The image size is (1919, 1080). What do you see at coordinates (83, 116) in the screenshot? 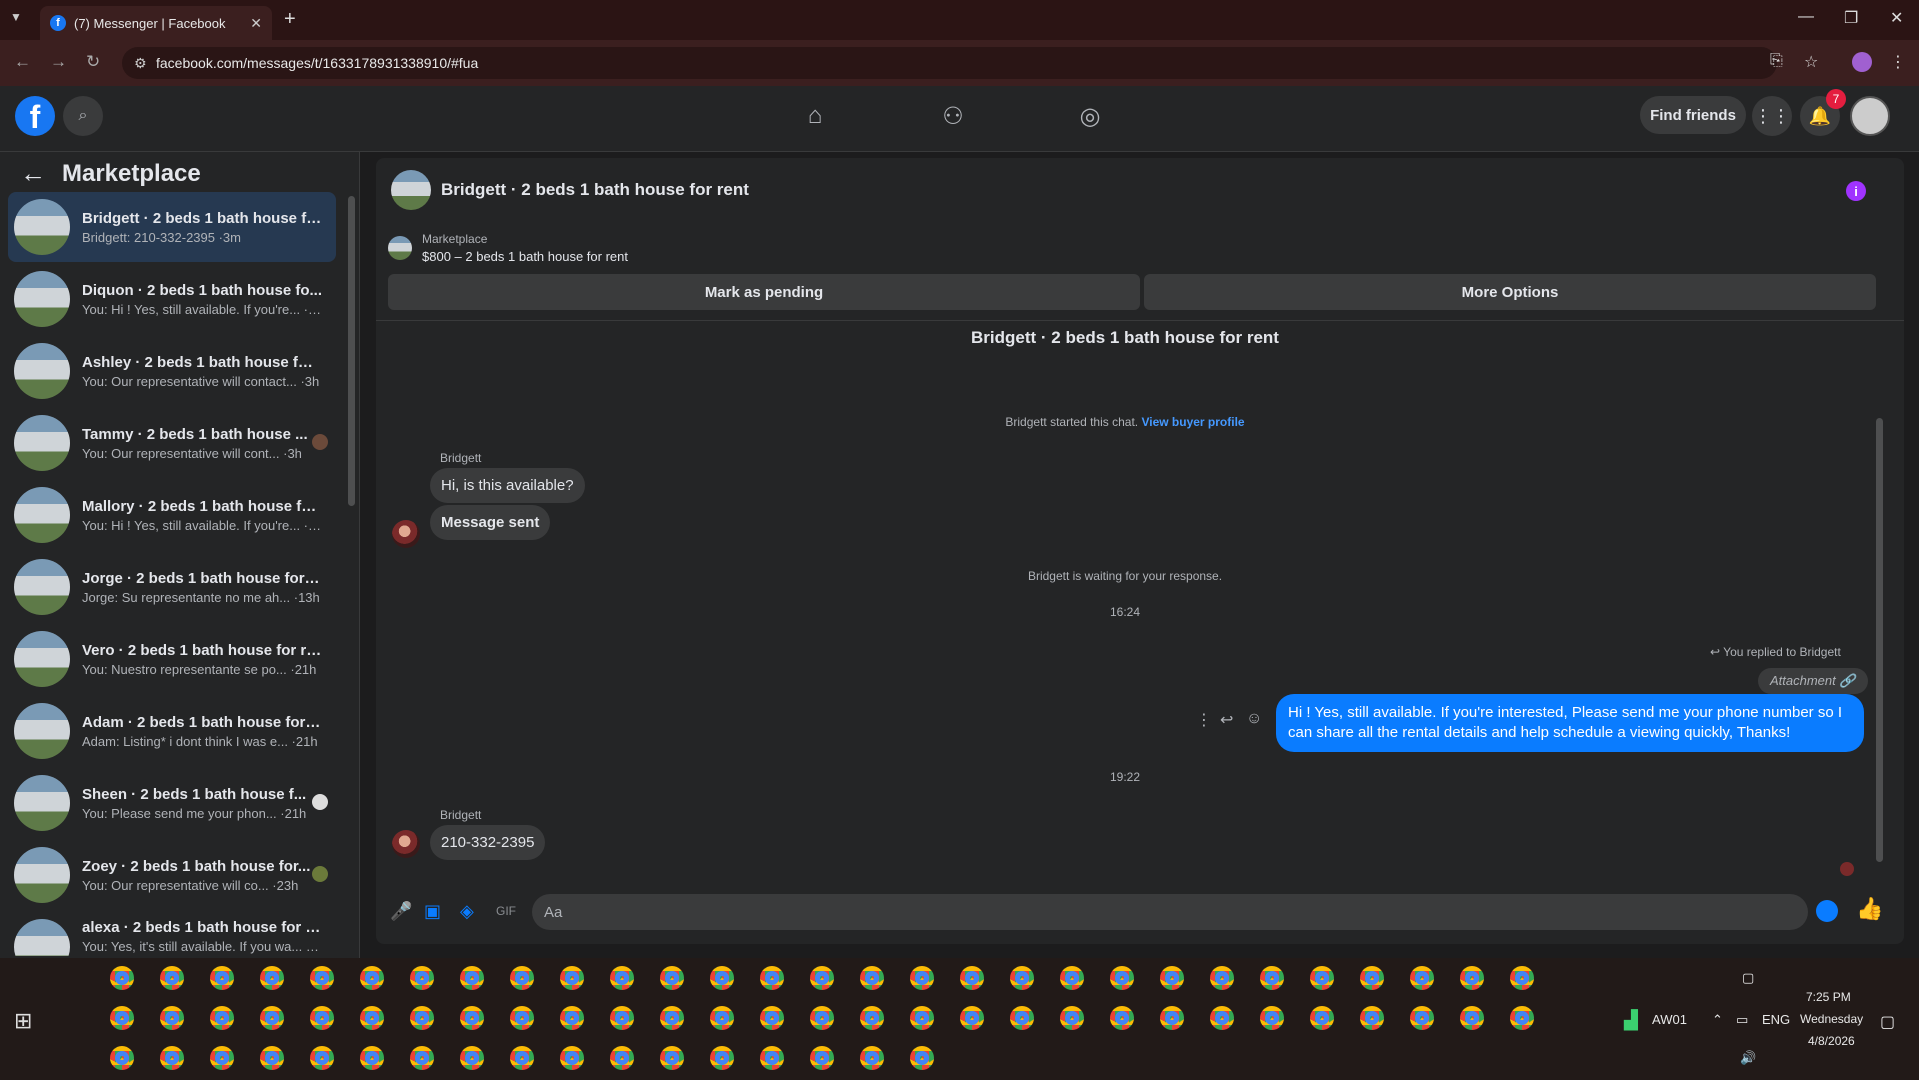
I see `search-icon: ⌕` at bounding box center [83, 116].